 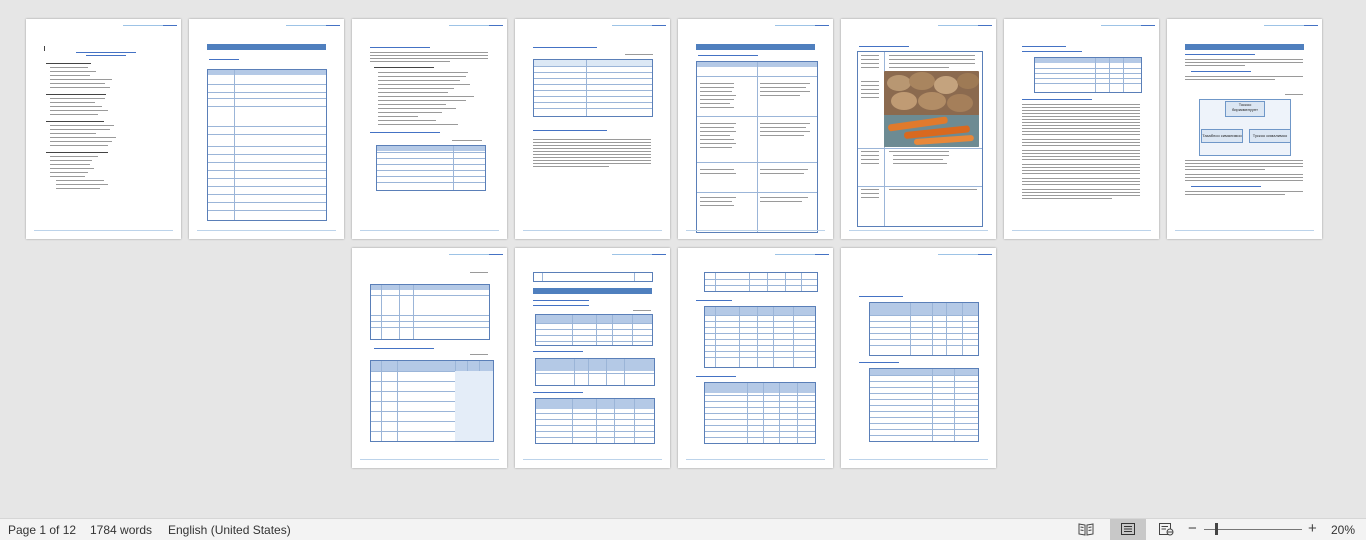 I want to click on print-layout-icon, so click(x=1128, y=530).